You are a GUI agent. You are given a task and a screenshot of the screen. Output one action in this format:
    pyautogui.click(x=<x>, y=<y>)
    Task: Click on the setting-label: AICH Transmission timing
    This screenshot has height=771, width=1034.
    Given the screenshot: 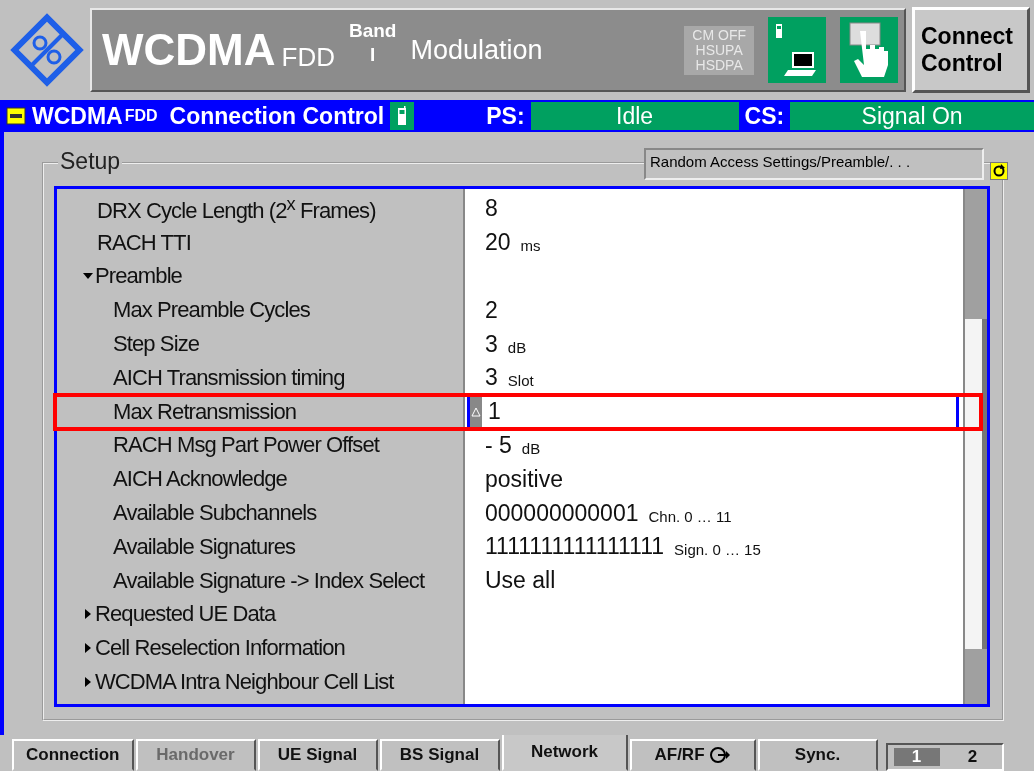 What is the action you would take?
    pyautogui.click(x=229, y=377)
    